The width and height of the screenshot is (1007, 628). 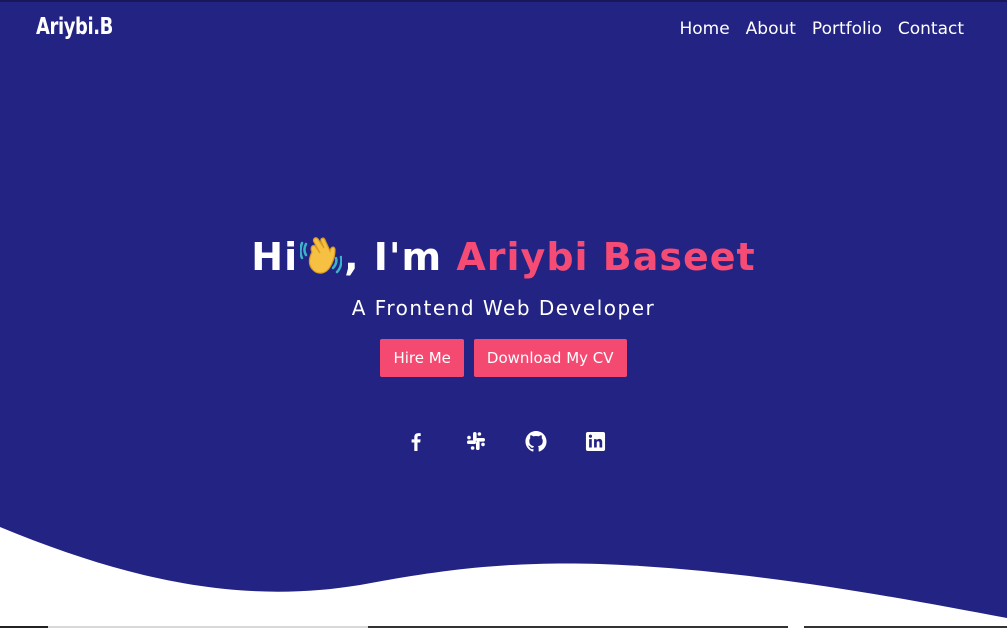 I want to click on hero-title: Hi , I'm Ariybi Baseet, so click(x=503, y=256).